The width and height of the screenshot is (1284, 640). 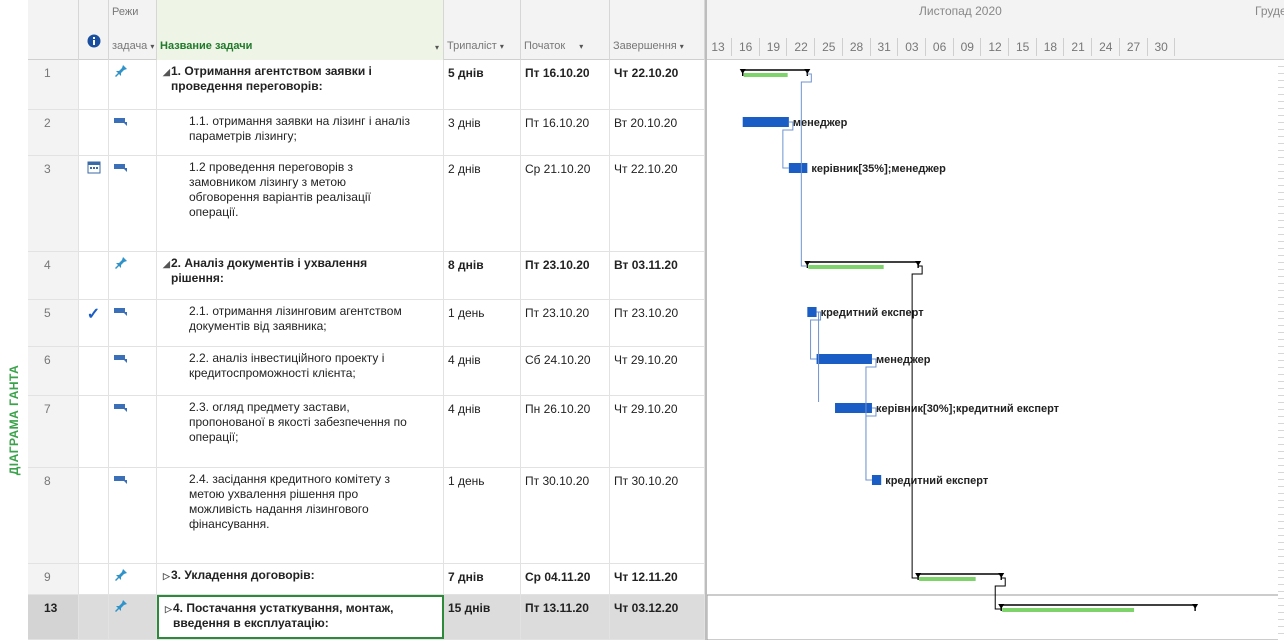 What do you see at coordinates (657, 515) in the screenshot?
I see `finish-cell: Пт 30.10.20` at bounding box center [657, 515].